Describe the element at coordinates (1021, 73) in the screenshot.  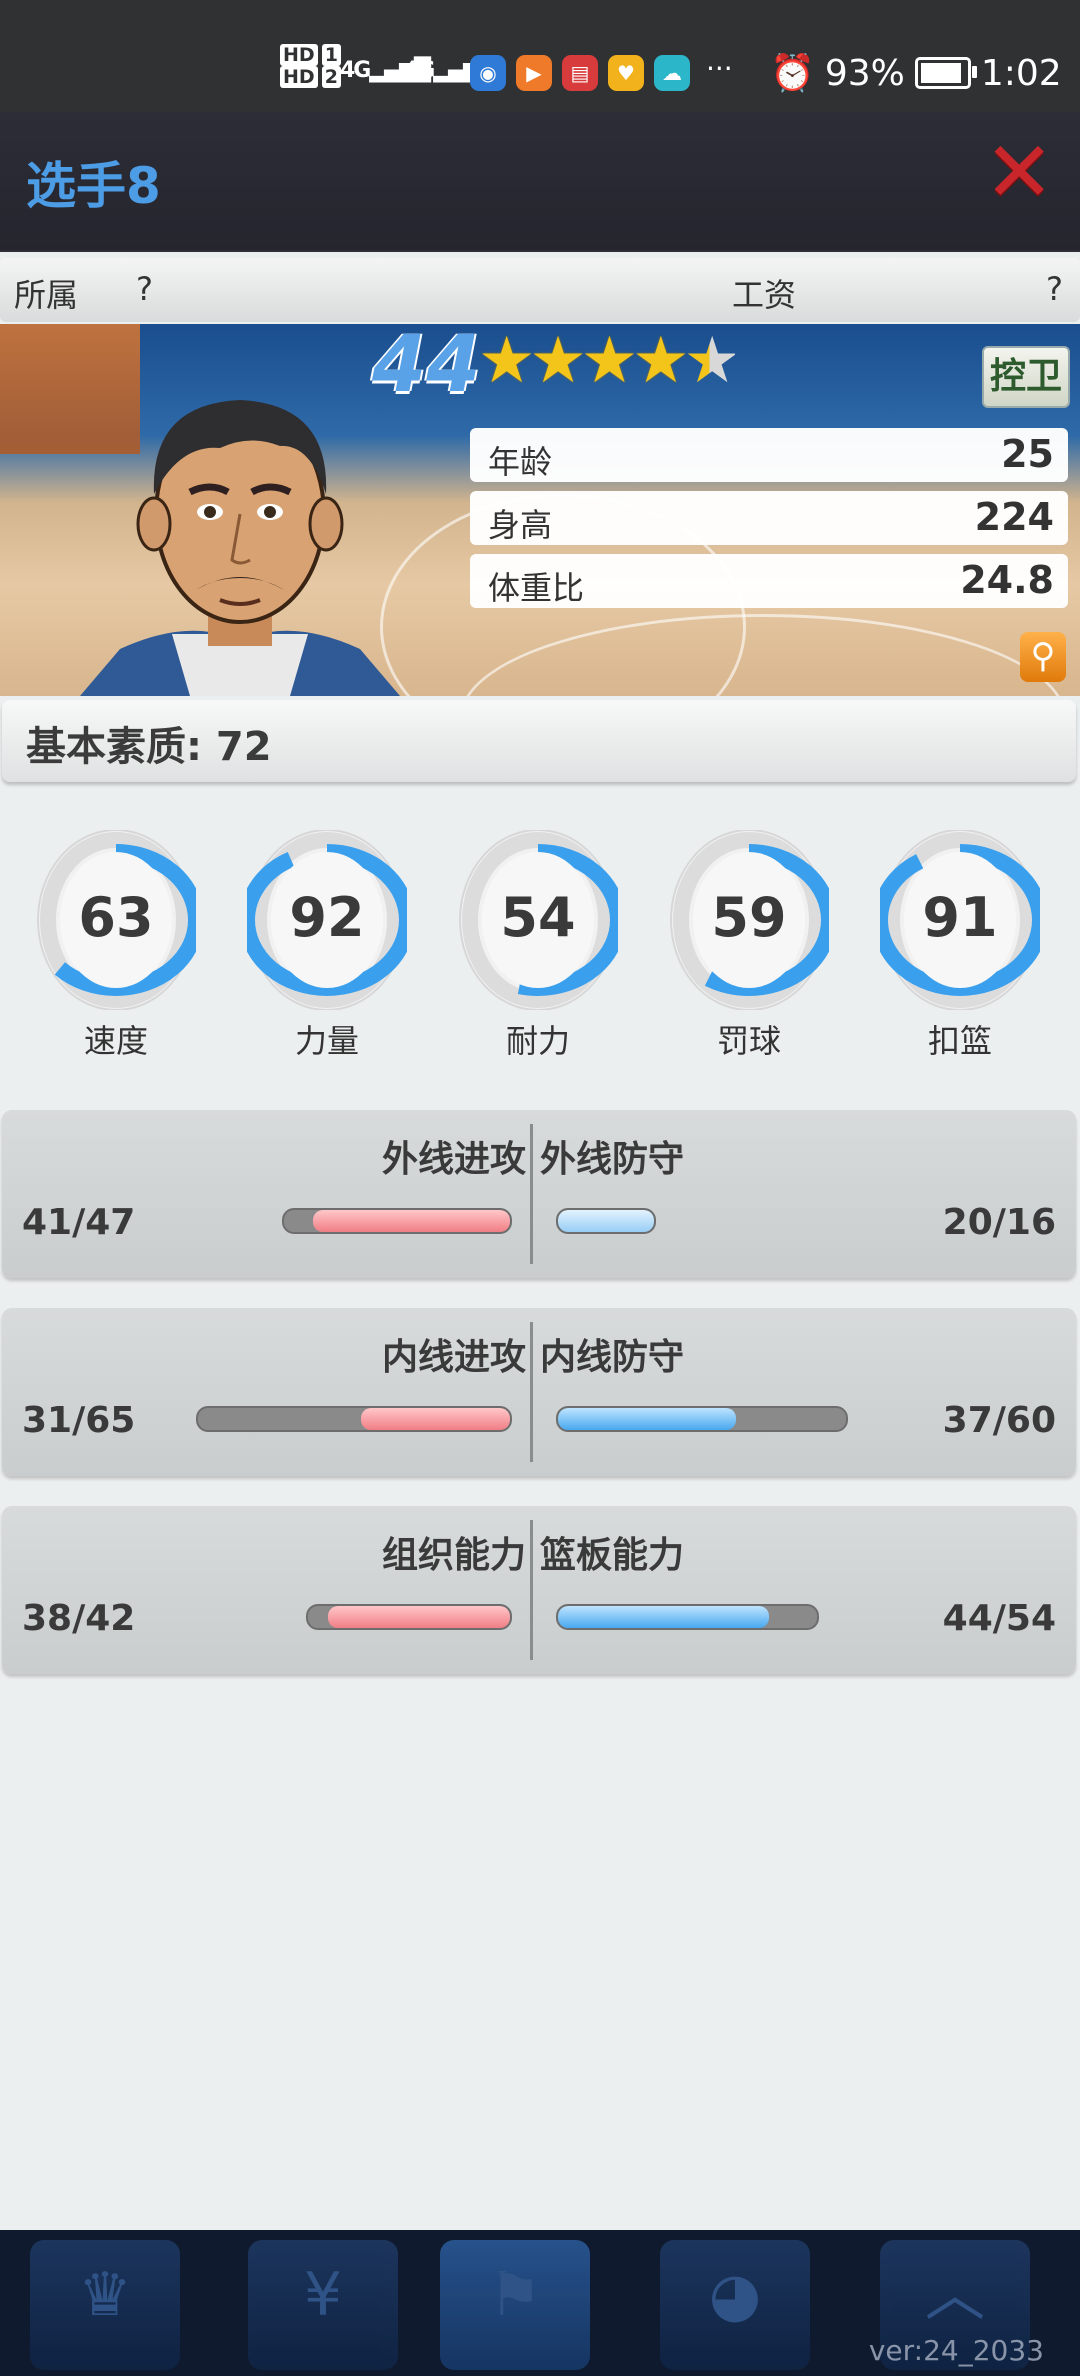
I see `clock: 1:02` at that location.